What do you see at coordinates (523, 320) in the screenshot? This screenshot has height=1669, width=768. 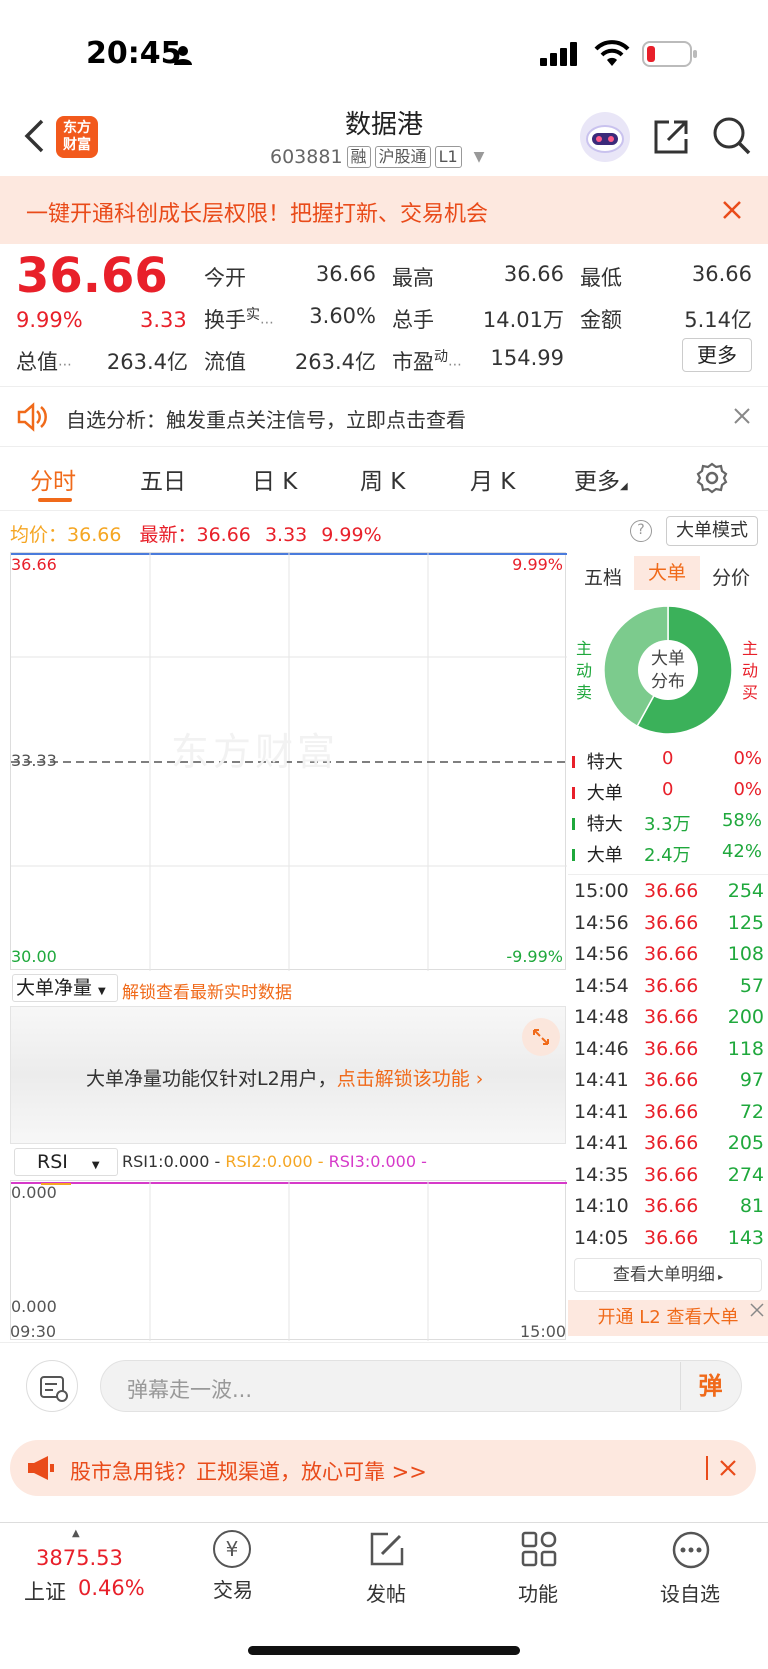 I see `volume-value: 14.01万` at bounding box center [523, 320].